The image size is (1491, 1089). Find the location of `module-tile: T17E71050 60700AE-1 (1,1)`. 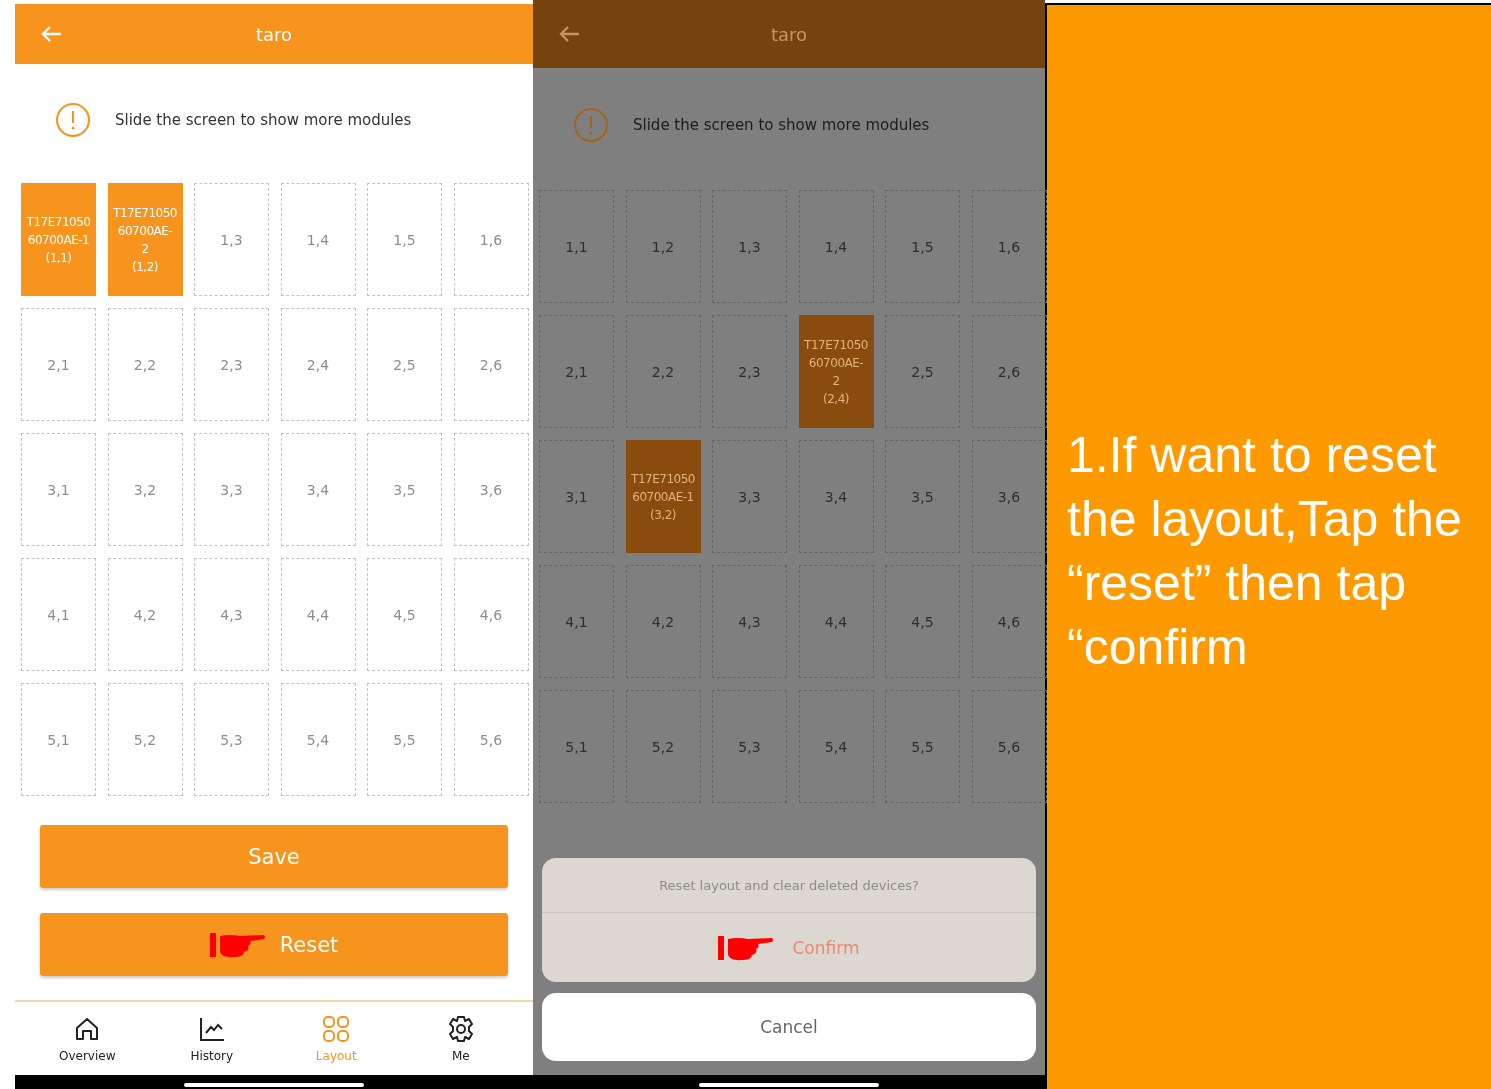

module-tile: T17E71050 60700AE-1 (1,1) is located at coordinates (58, 239).